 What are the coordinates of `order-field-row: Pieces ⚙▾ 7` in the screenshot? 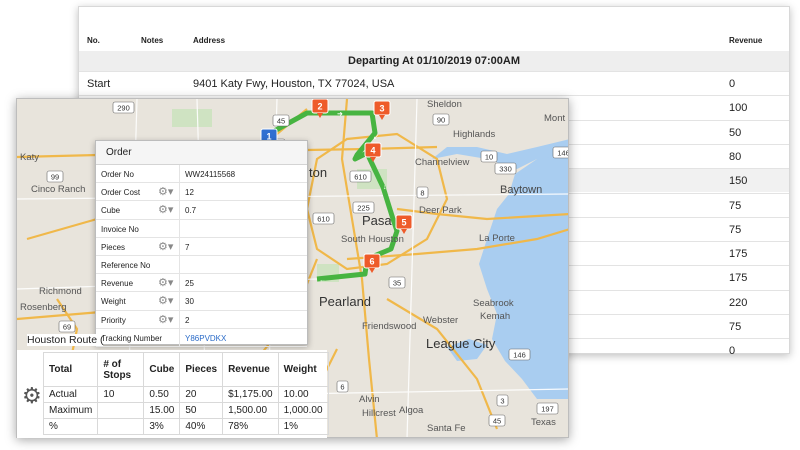 It's located at (201, 246).